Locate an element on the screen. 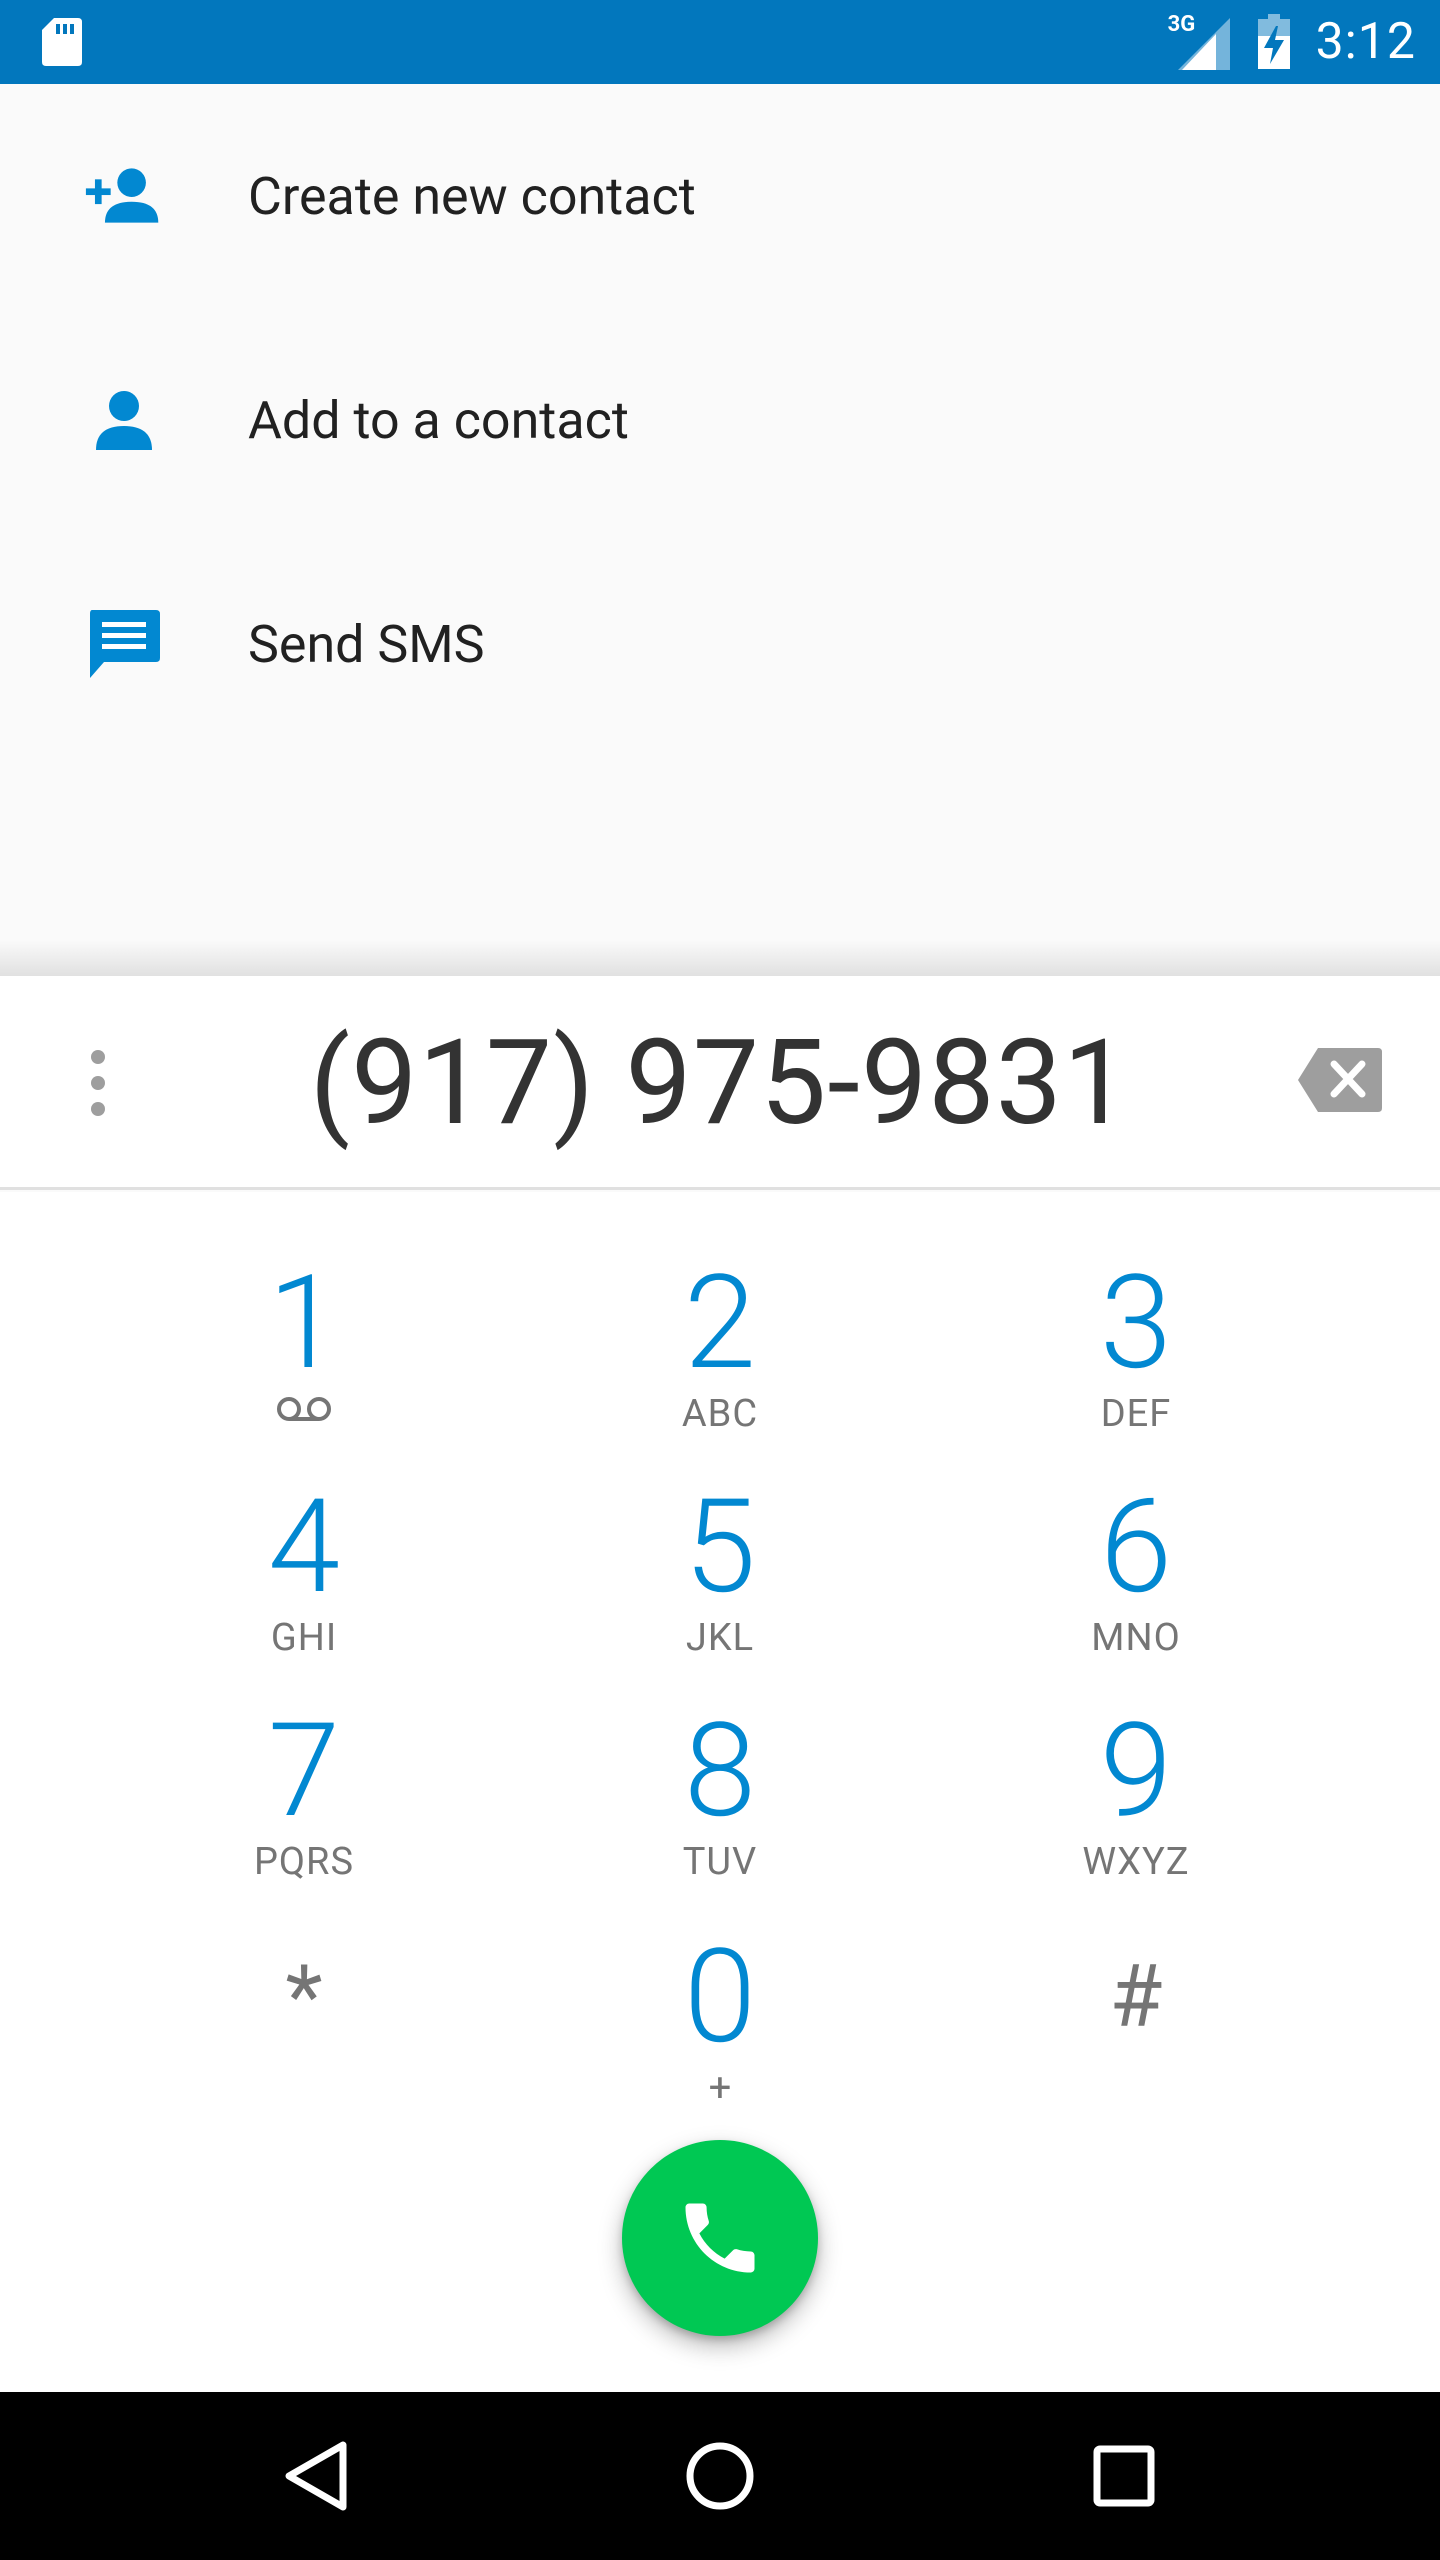  create-new-contact-button: Create new contact is located at coordinates (720, 196).